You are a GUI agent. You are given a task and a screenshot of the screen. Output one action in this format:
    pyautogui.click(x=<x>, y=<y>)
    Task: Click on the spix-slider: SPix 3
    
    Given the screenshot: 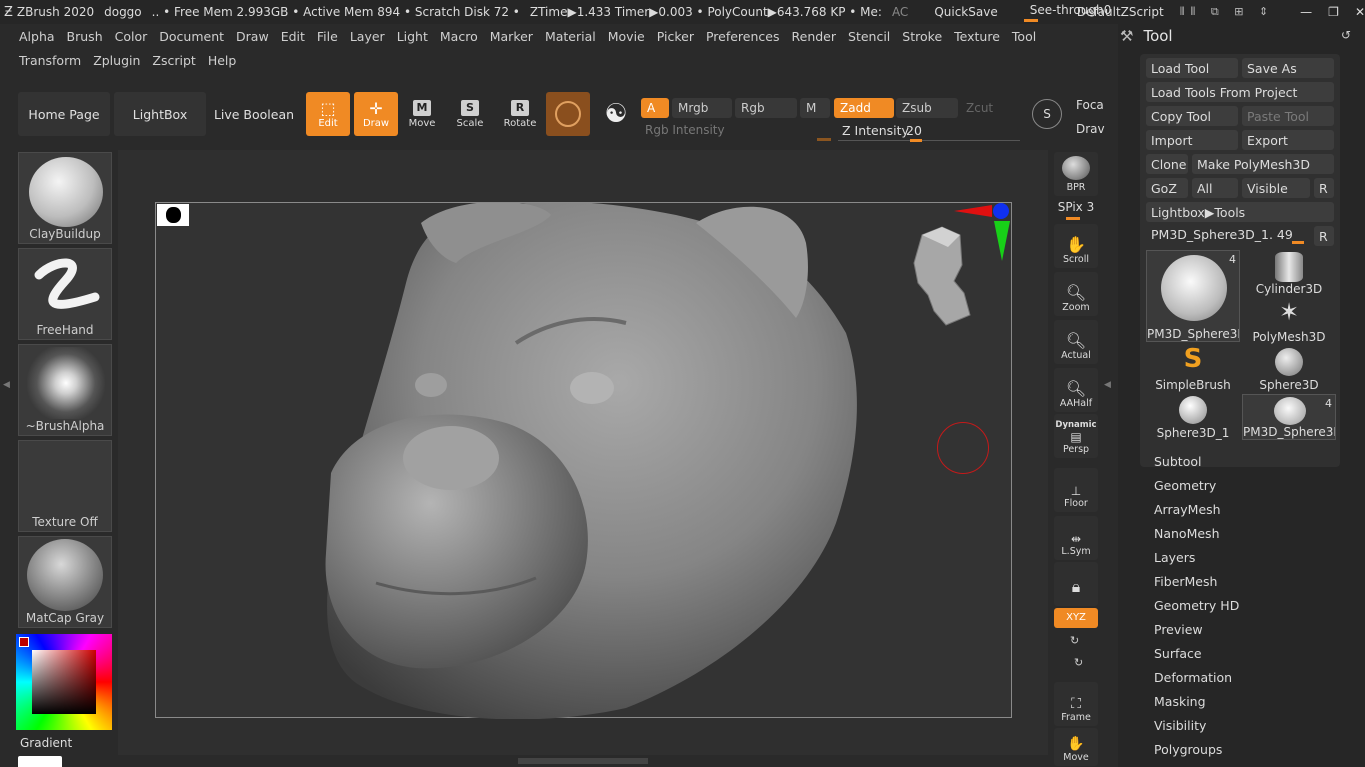 What is the action you would take?
    pyautogui.click(x=1076, y=210)
    